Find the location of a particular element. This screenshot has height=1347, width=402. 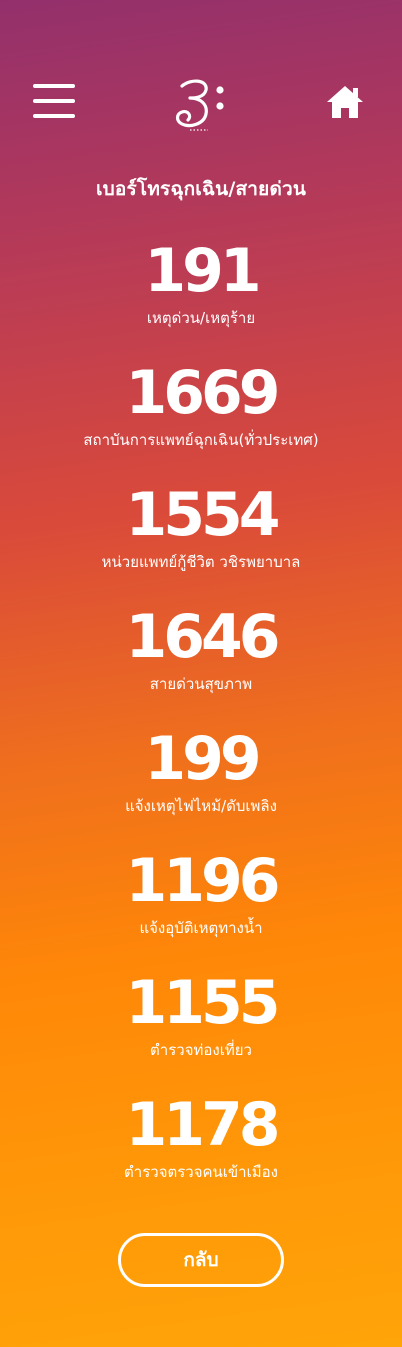

hotline-number: 1196 is located at coordinates (203, 881).